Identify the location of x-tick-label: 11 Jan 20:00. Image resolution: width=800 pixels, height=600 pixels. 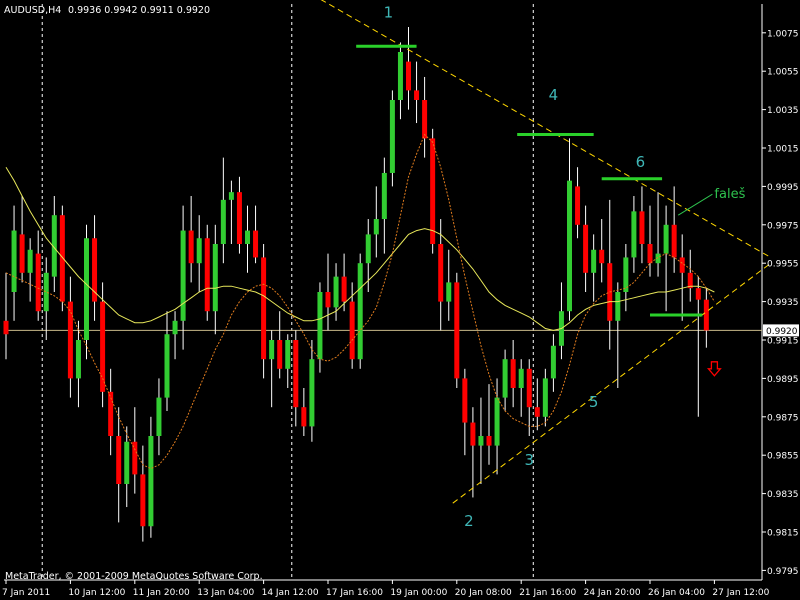
(161, 593).